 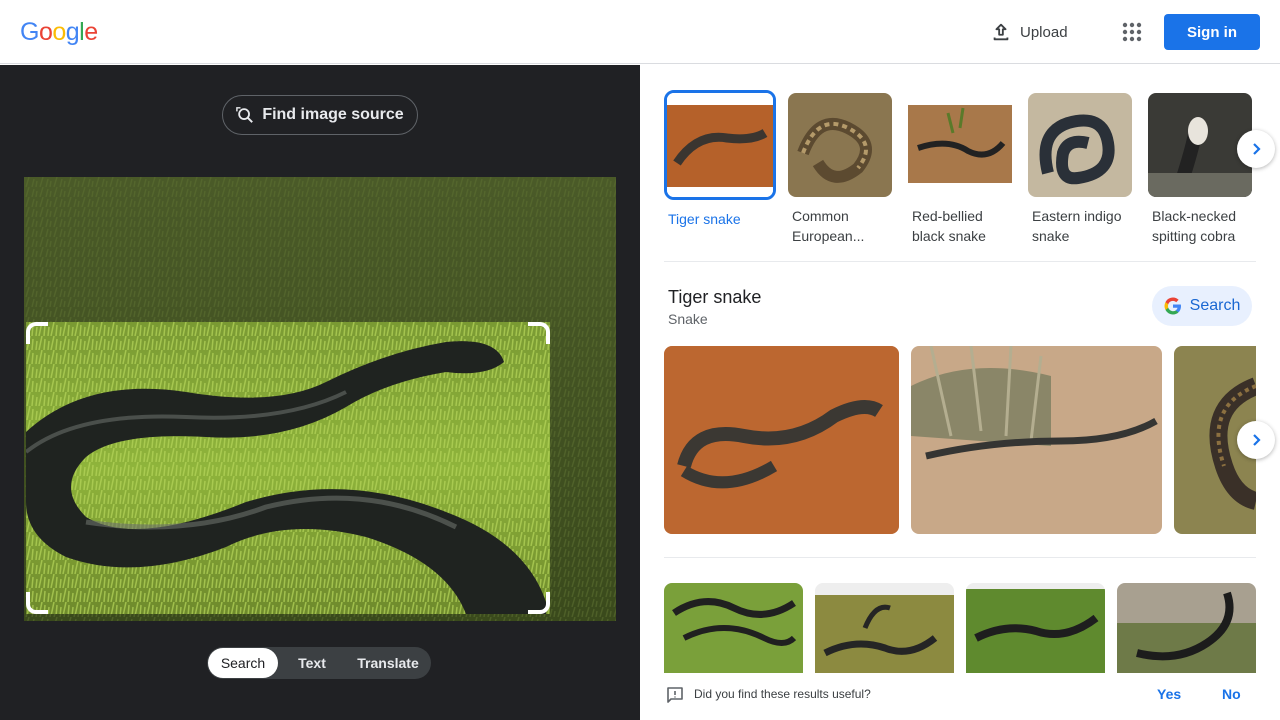 I want to click on match-label: Black-necked spitting cobra, so click(x=1194, y=226).